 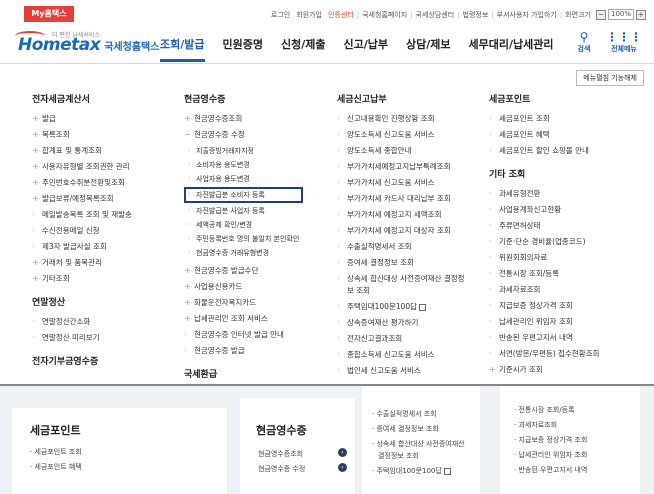 What do you see at coordinates (544, 226) in the screenshot?
I see `menu-item: · 주류면허상태` at bounding box center [544, 226].